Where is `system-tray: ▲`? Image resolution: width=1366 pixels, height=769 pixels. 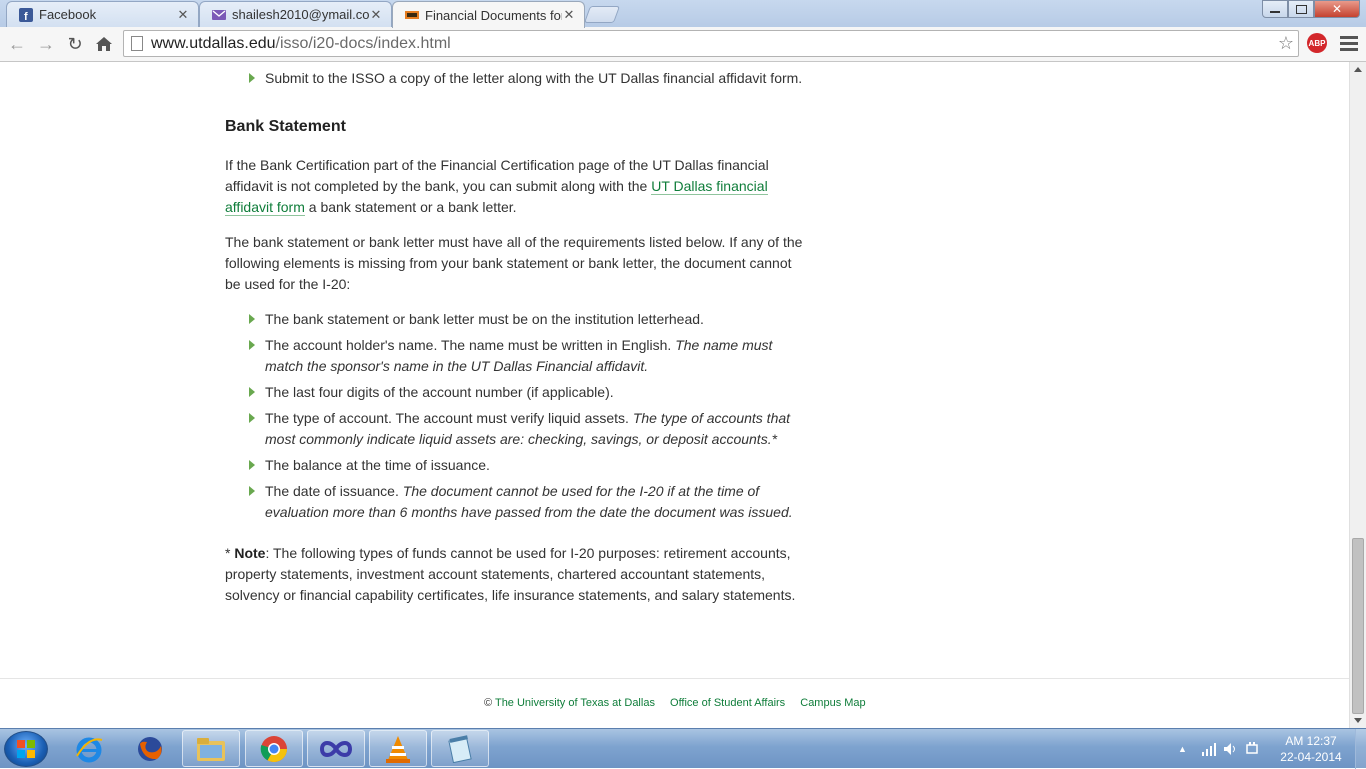
system-tray: ▲ is located at coordinates (1218, 749).